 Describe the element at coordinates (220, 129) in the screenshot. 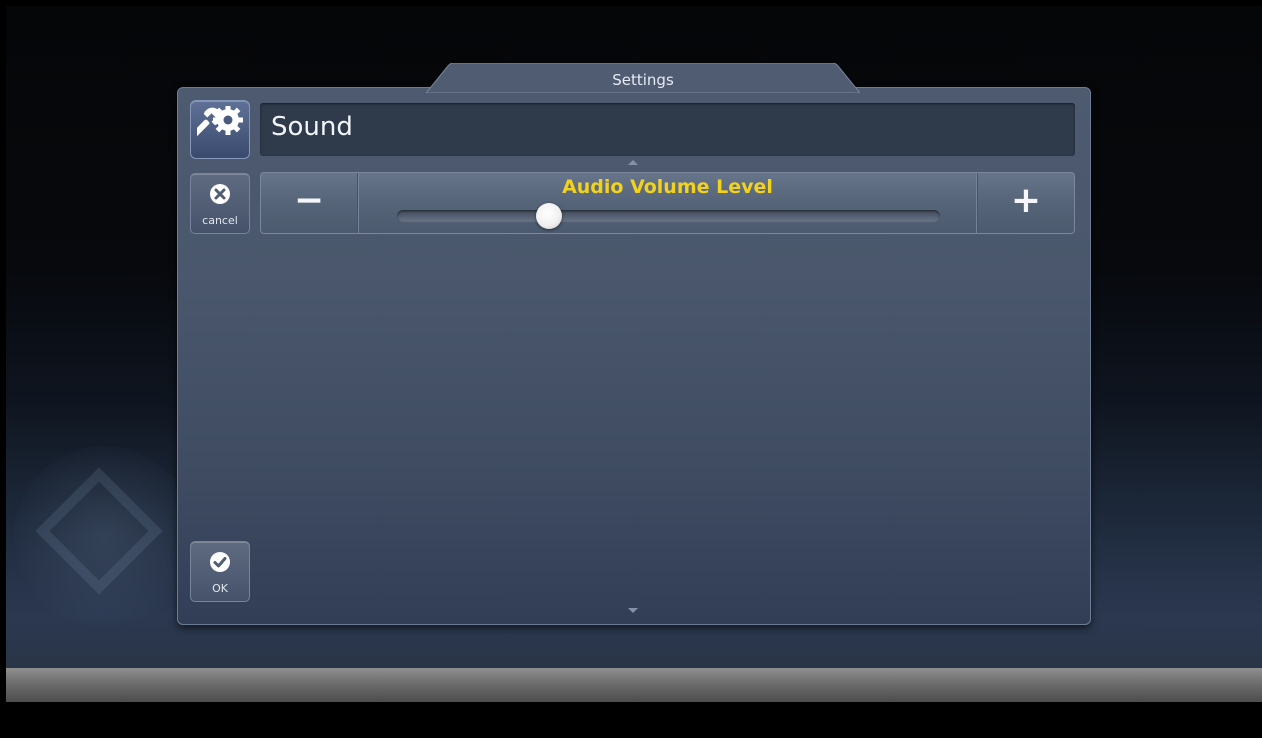

I see `wrench-gear-icon` at that location.